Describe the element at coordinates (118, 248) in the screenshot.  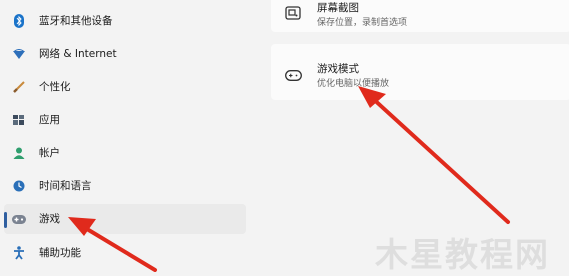
I see `arrow-to-gaming` at that location.